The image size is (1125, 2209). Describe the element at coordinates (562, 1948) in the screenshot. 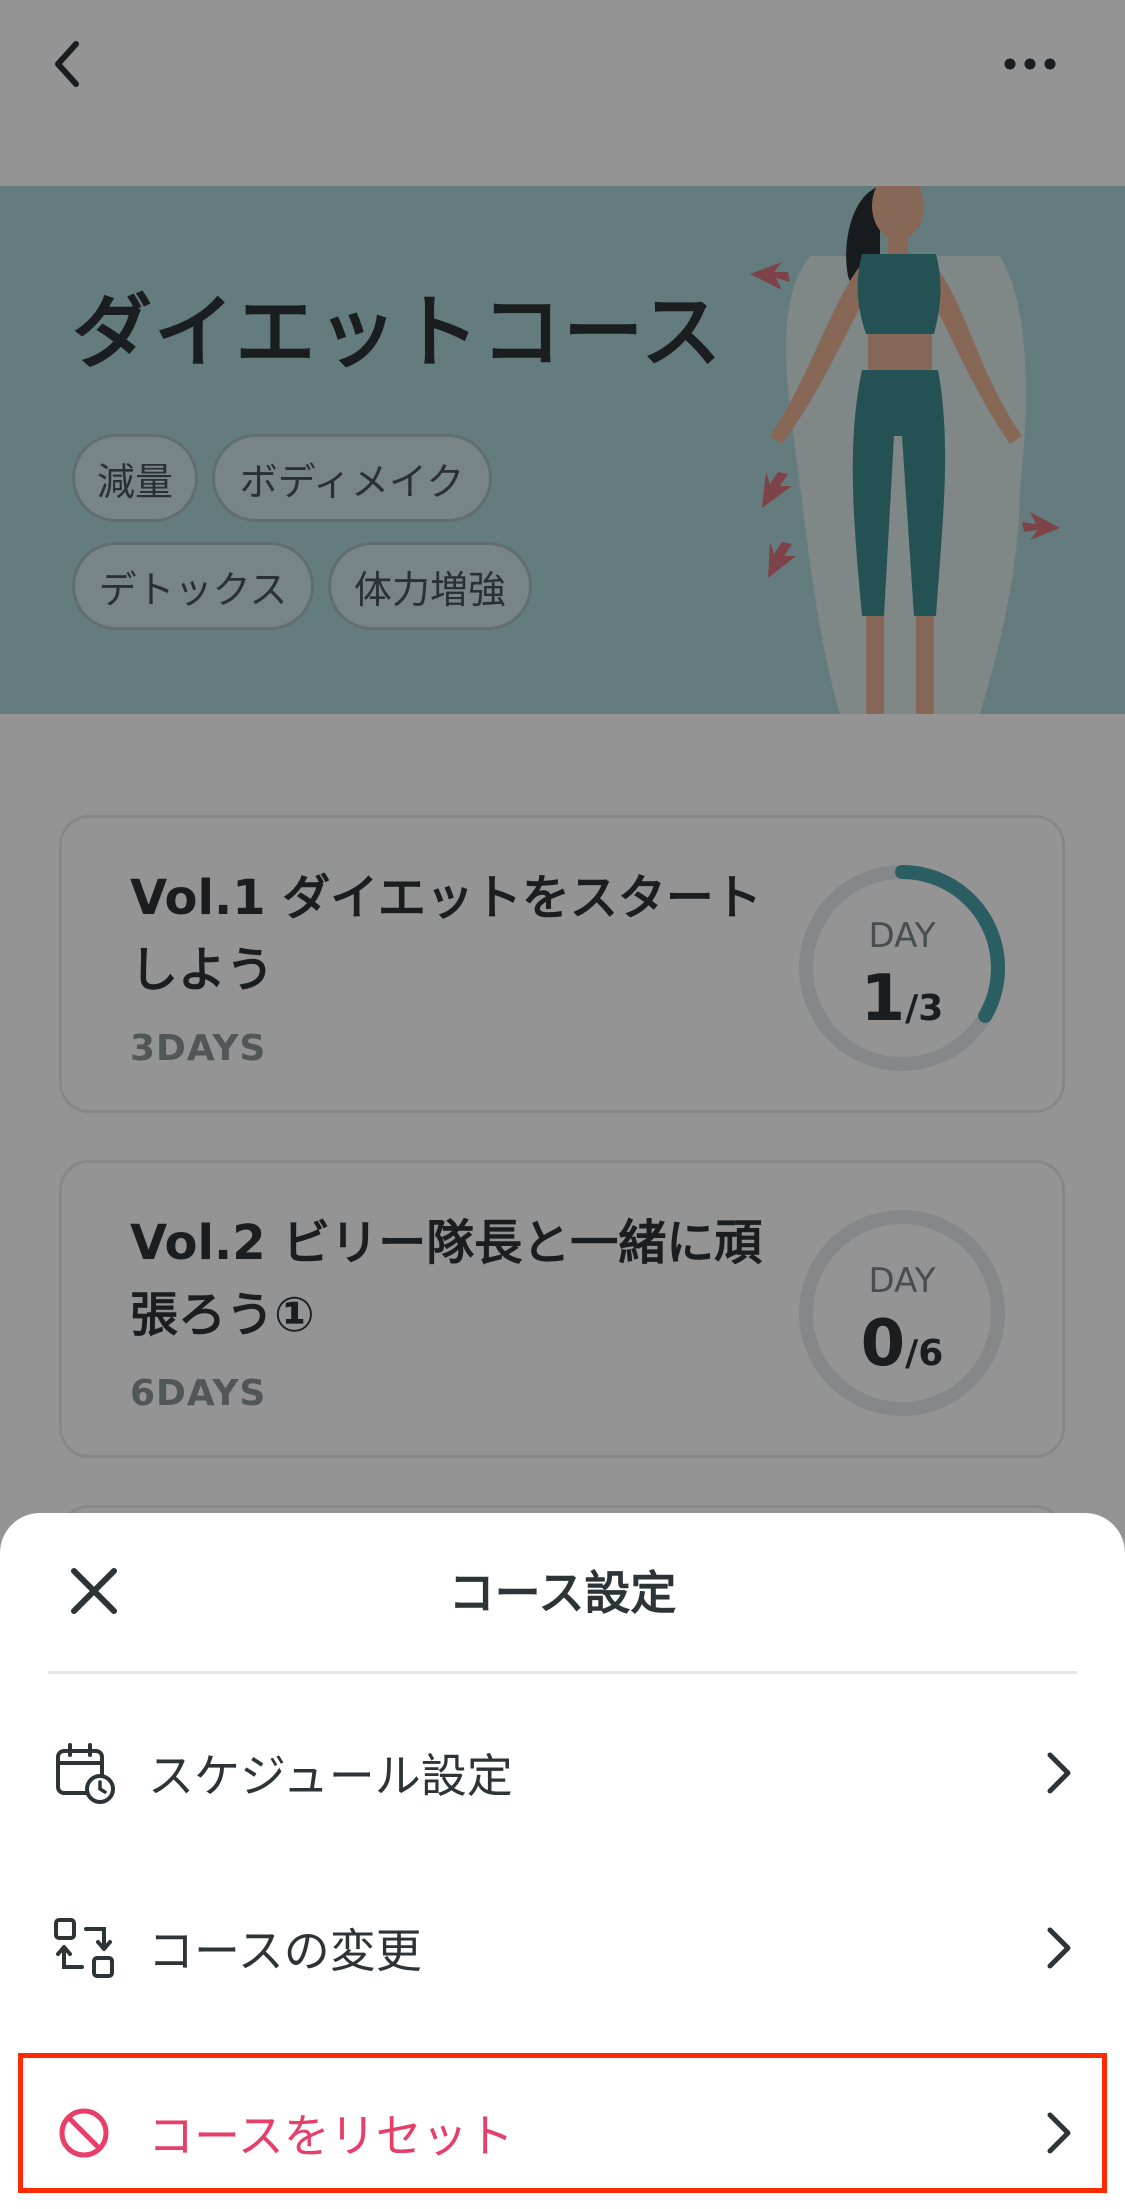

I see `menu-item-change-course: コースの変更` at that location.